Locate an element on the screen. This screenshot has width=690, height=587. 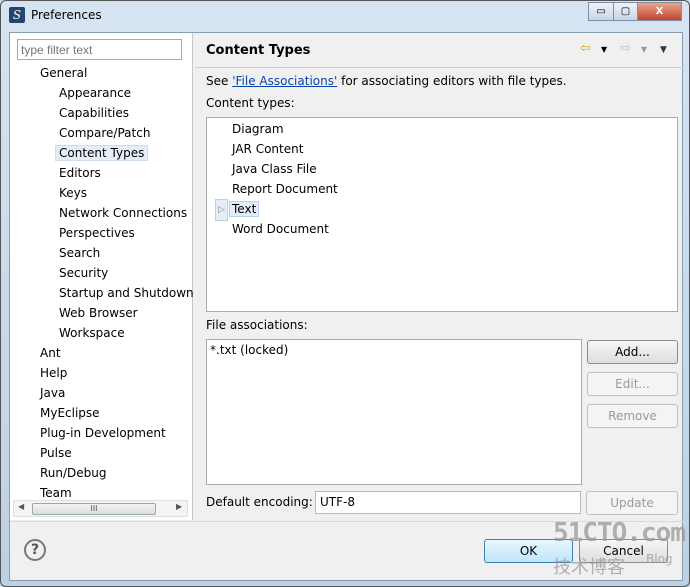
tree-item: General is located at coordinates (101, 73).